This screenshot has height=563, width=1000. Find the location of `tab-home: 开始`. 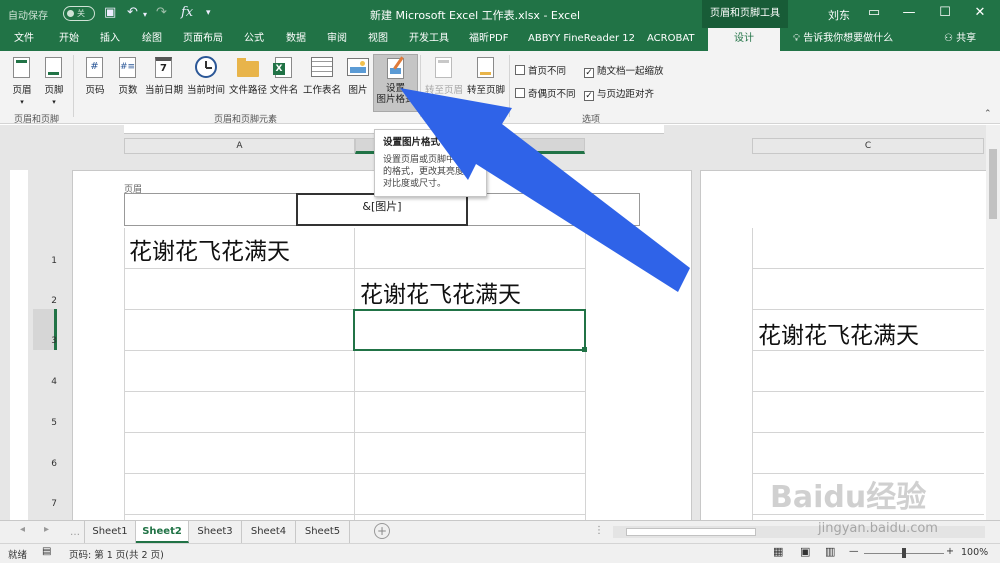

tab-home: 开始 is located at coordinates (69, 39).